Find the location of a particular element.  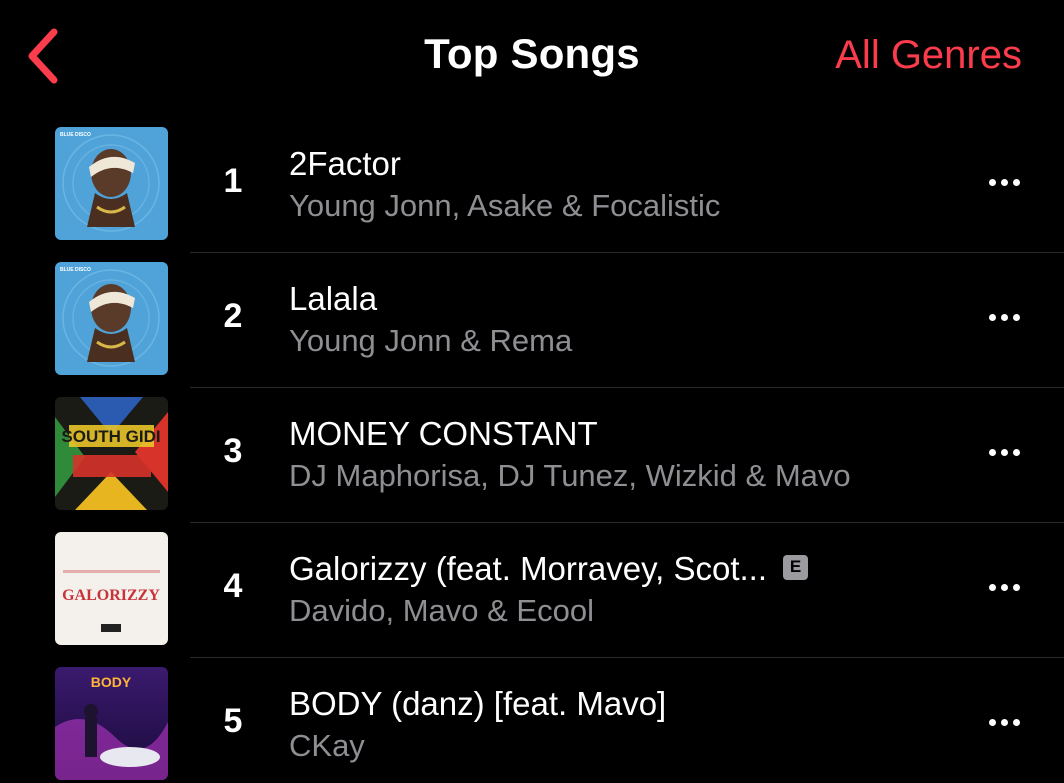

album-art: GALORIZZY is located at coordinates (111, 588).